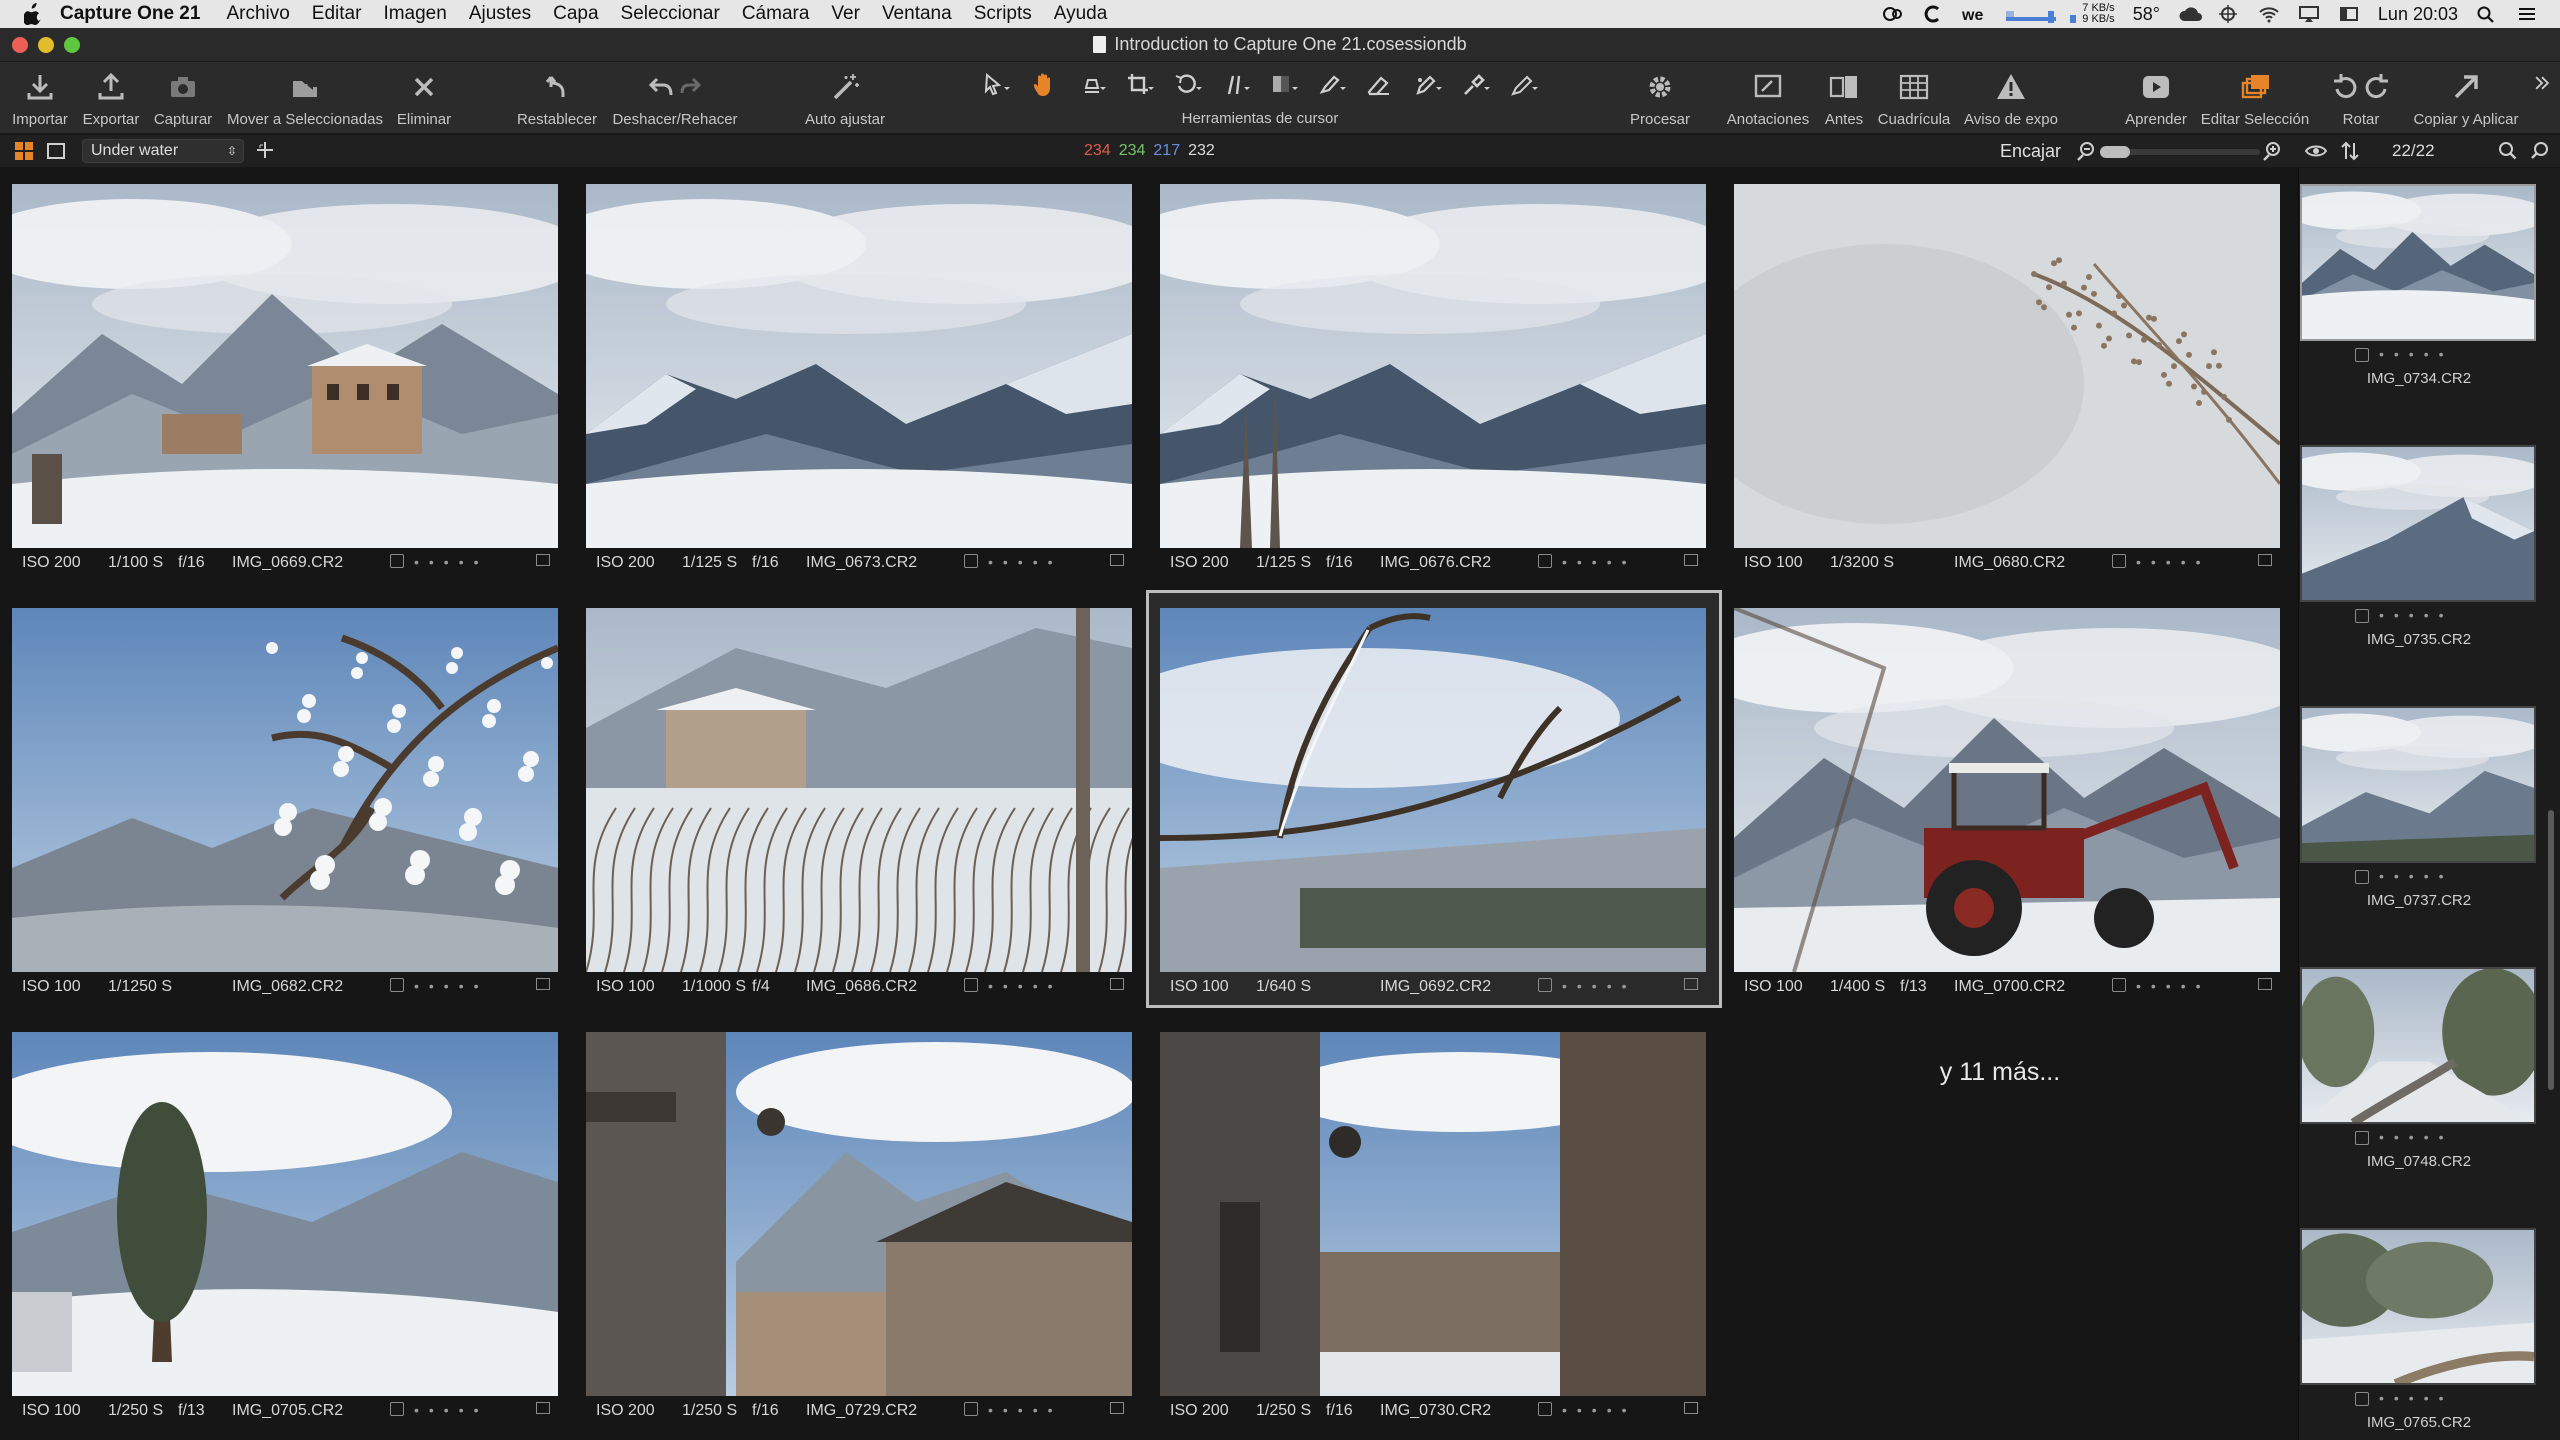 Image resolution: width=2560 pixels, height=1440 pixels. Describe the element at coordinates (1476, 85) in the screenshot. I see `picker-tool-icon` at that location.